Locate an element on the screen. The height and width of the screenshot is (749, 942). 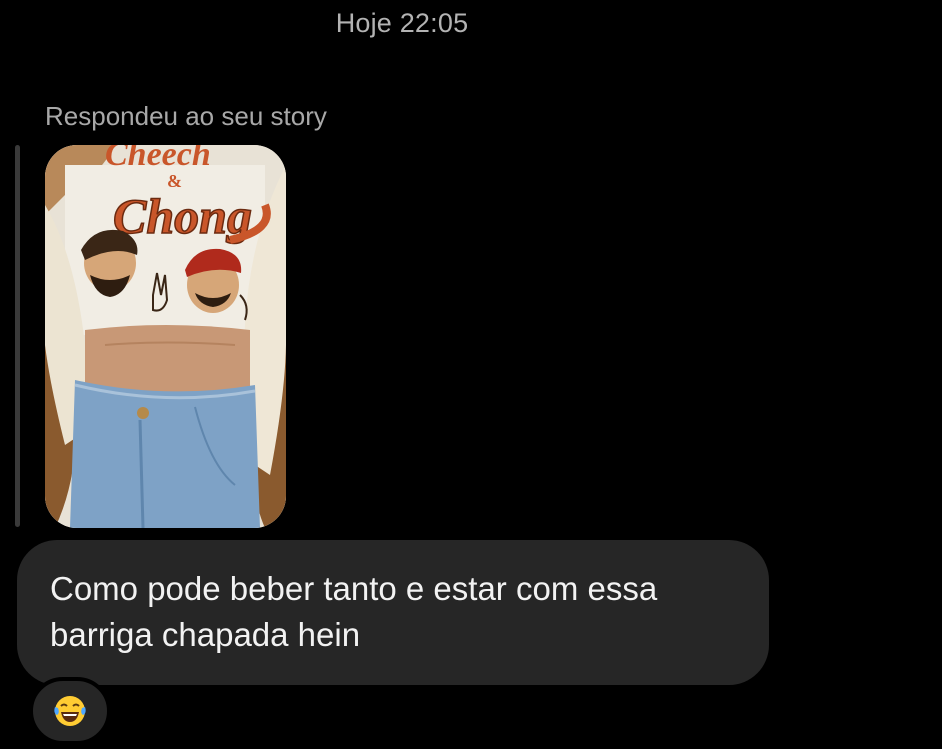
laughing-tears-emoji-icon is located at coordinates (70, 711).